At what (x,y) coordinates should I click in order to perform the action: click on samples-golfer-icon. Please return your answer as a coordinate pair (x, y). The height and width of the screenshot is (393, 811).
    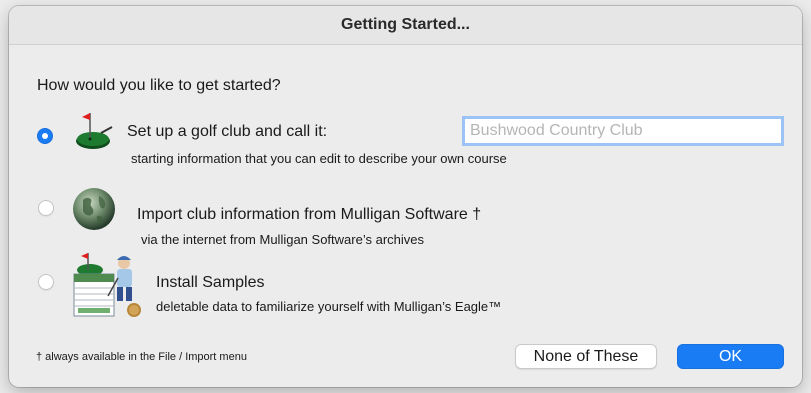
    Looking at the image, I should click on (107, 285).